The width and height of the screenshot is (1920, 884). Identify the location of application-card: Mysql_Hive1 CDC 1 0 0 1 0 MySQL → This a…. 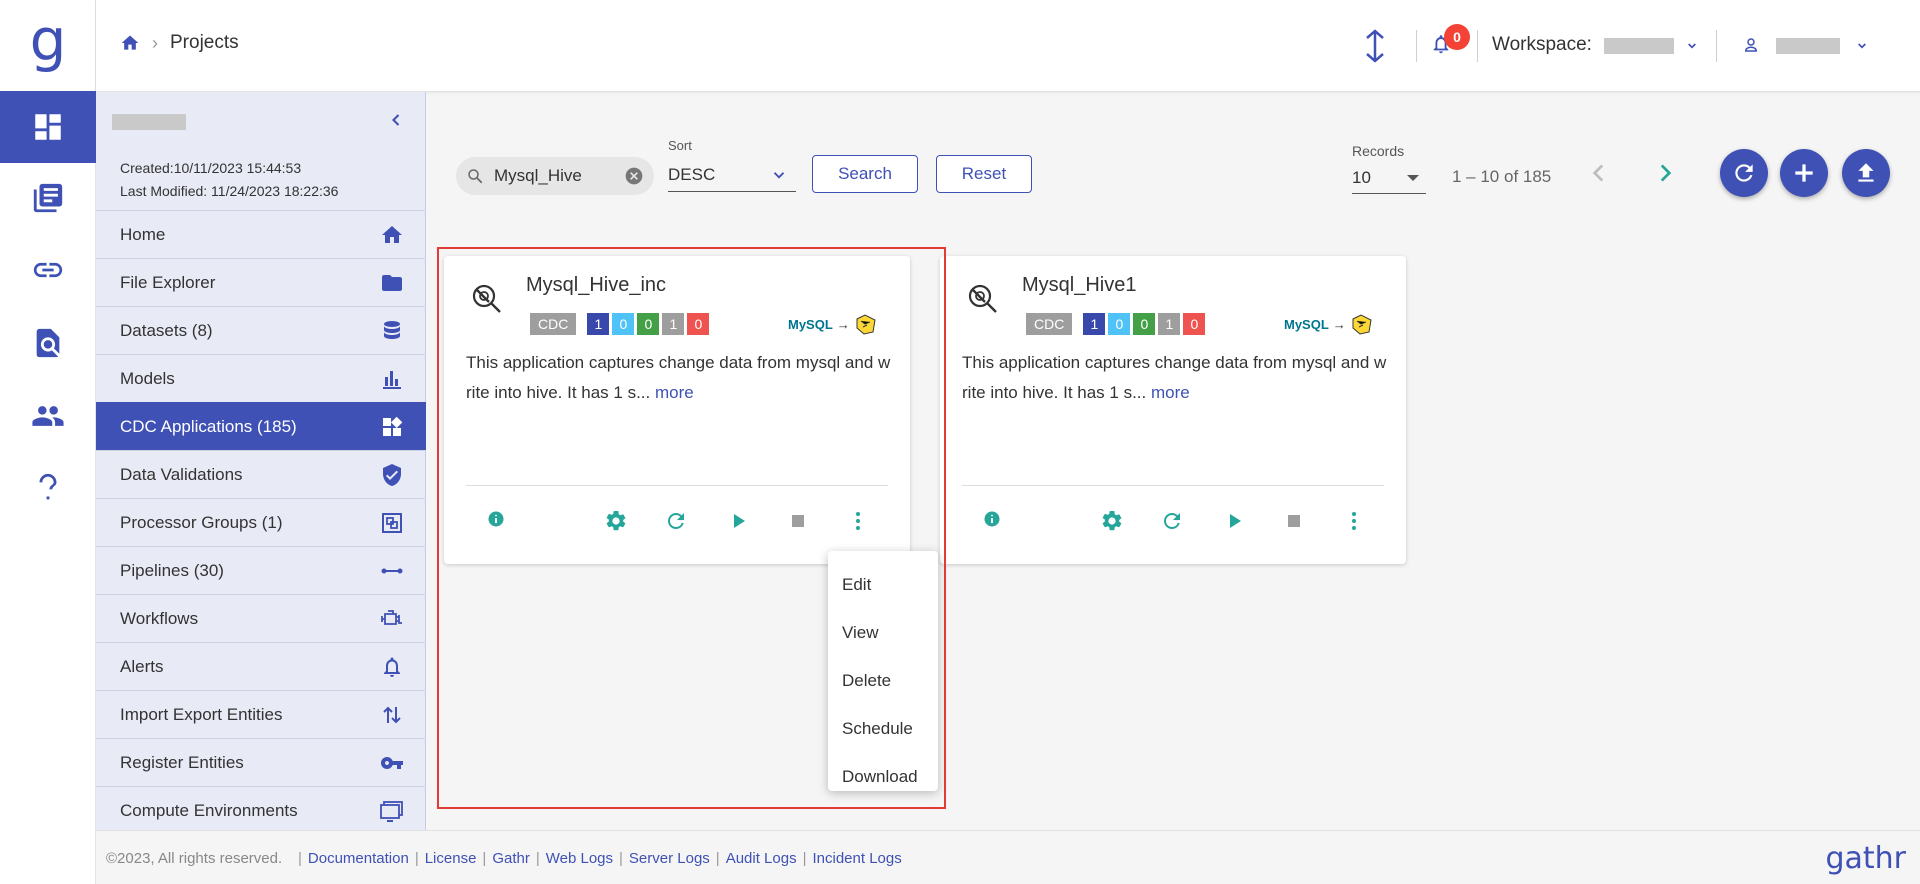
(1173, 410).